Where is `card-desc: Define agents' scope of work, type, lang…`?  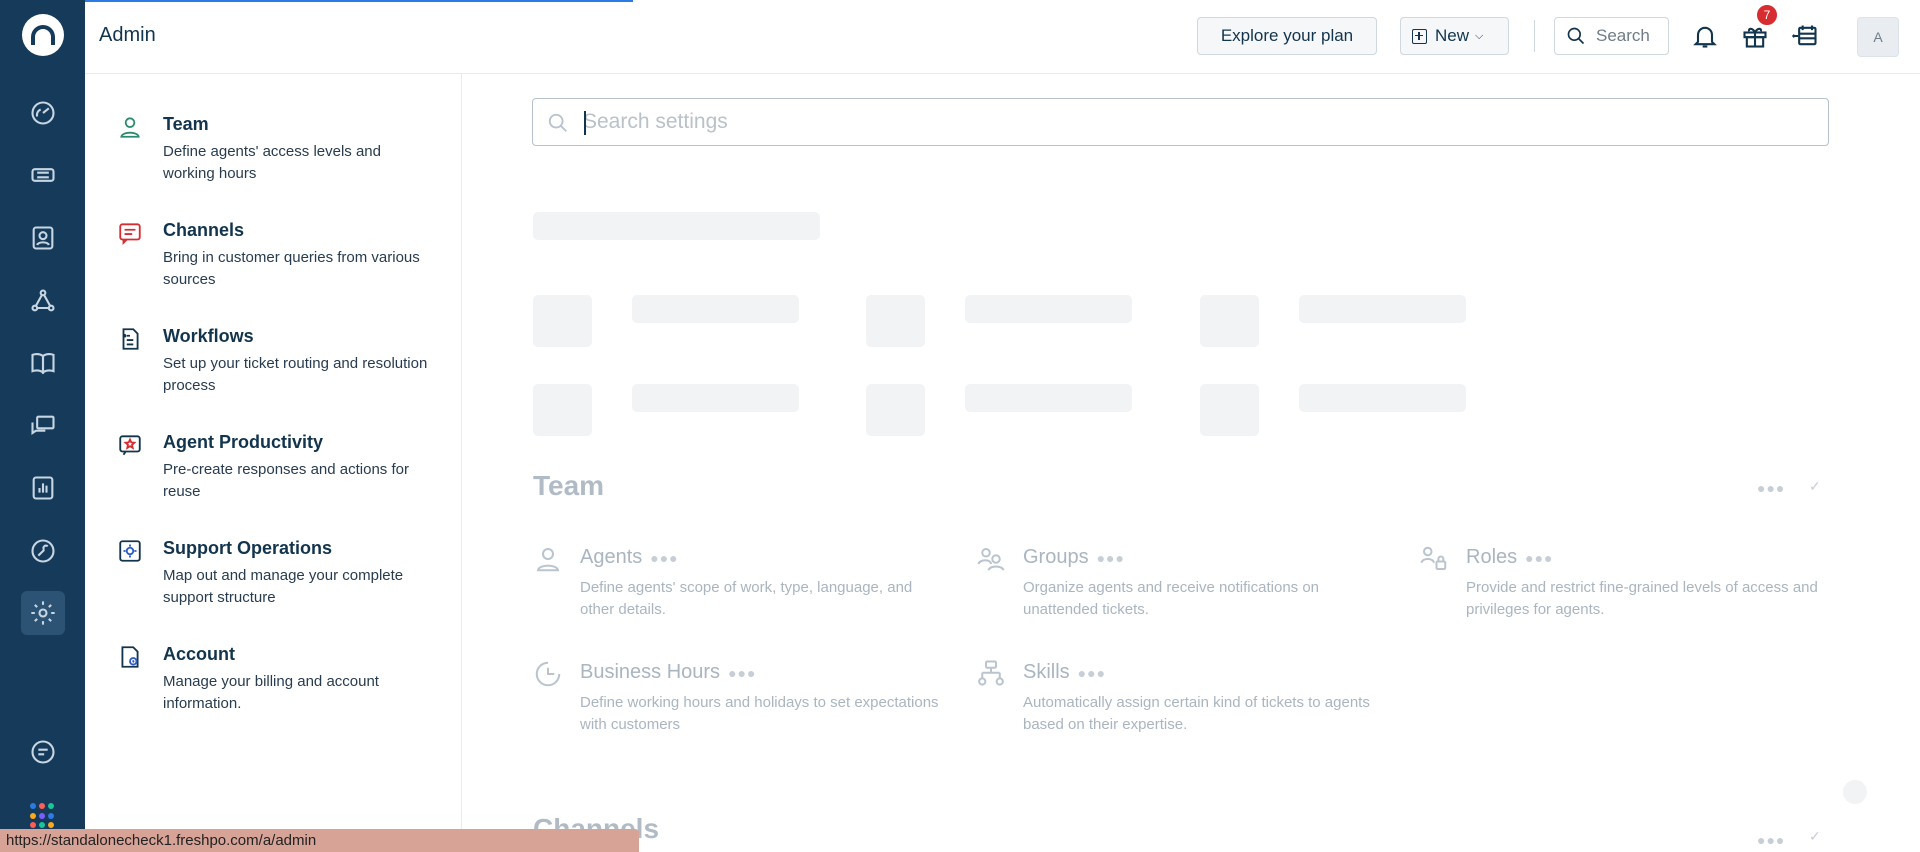
card-desc: Define agents' scope of work, type, lang… is located at coordinates (746, 598).